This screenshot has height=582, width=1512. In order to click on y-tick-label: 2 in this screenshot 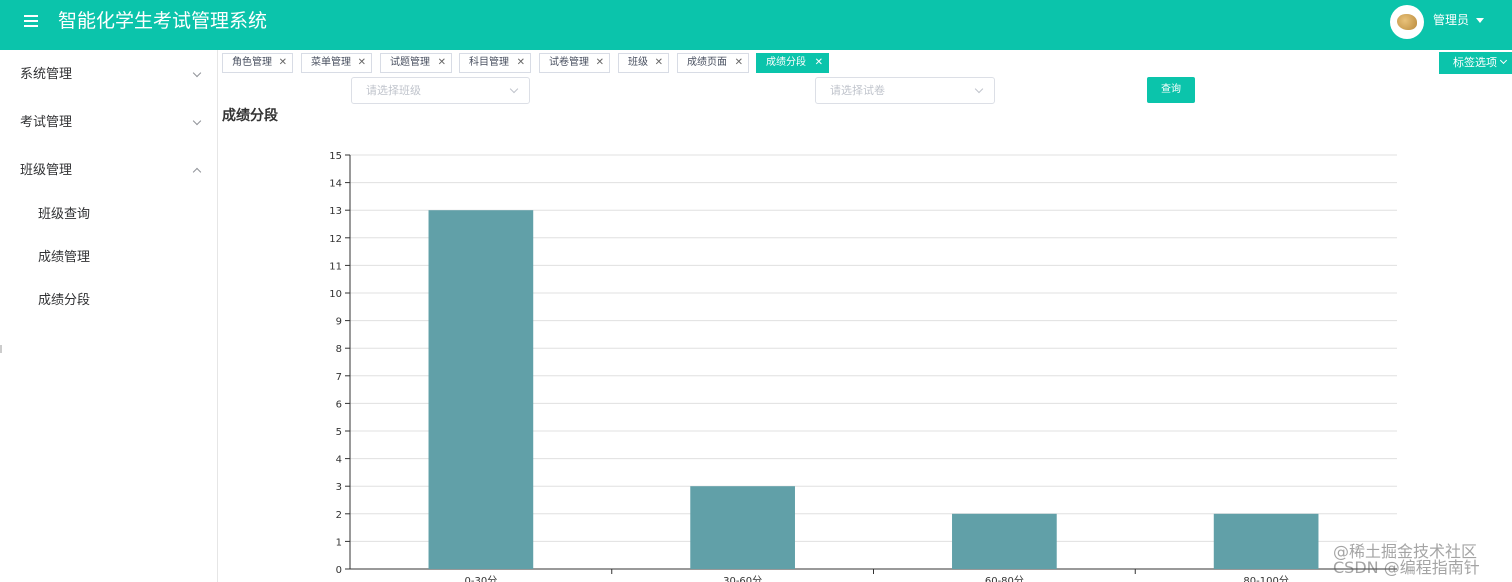, I will do `click(339, 515)`.